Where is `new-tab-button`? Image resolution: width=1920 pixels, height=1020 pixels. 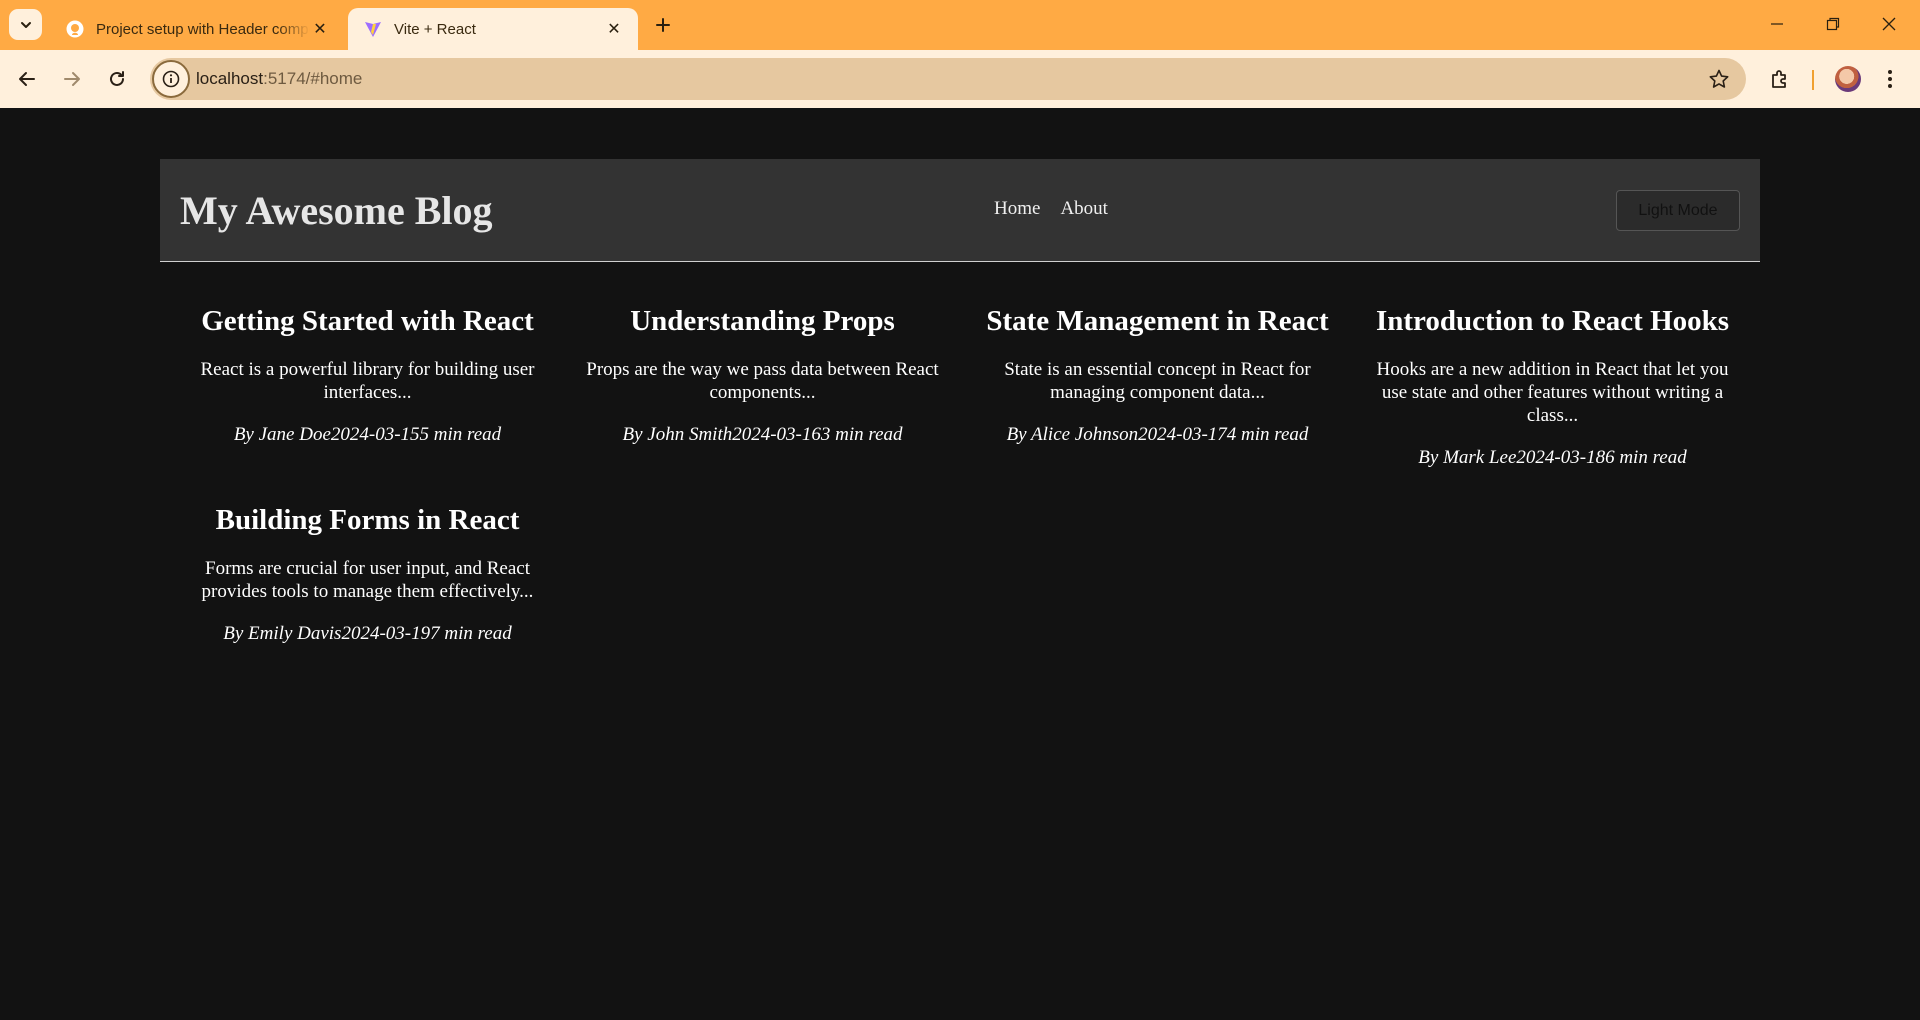
new-tab-button is located at coordinates (663, 25).